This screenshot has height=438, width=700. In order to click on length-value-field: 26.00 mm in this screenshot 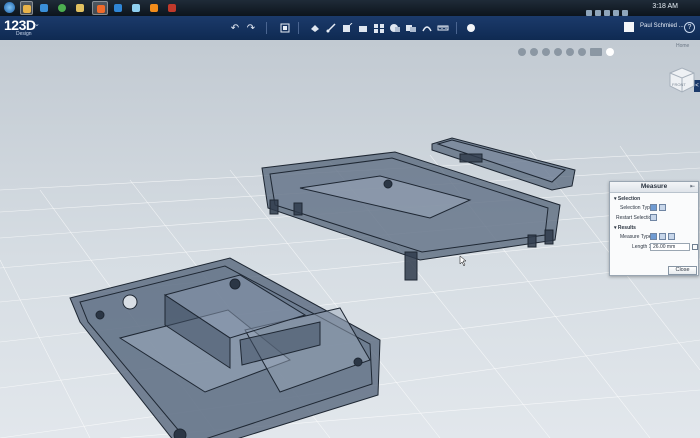, I will do `click(670, 247)`.